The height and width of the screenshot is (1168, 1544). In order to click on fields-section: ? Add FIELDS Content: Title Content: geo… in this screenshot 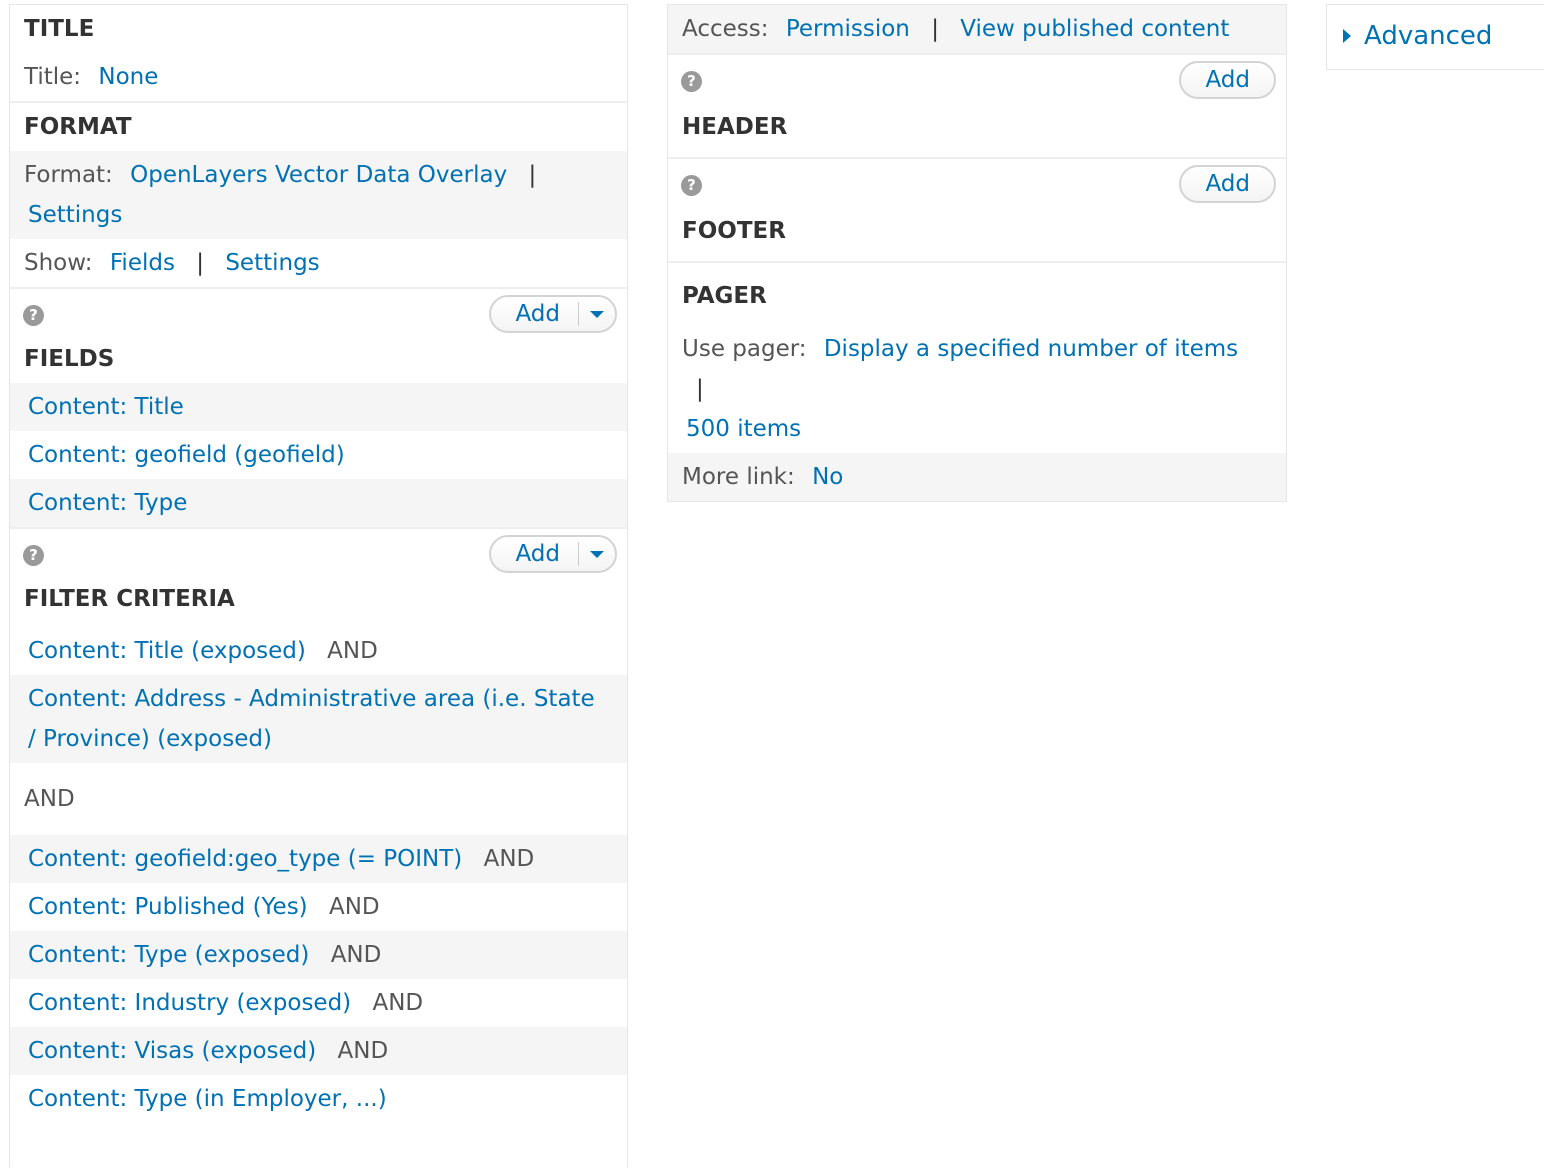, I will do `click(318, 409)`.